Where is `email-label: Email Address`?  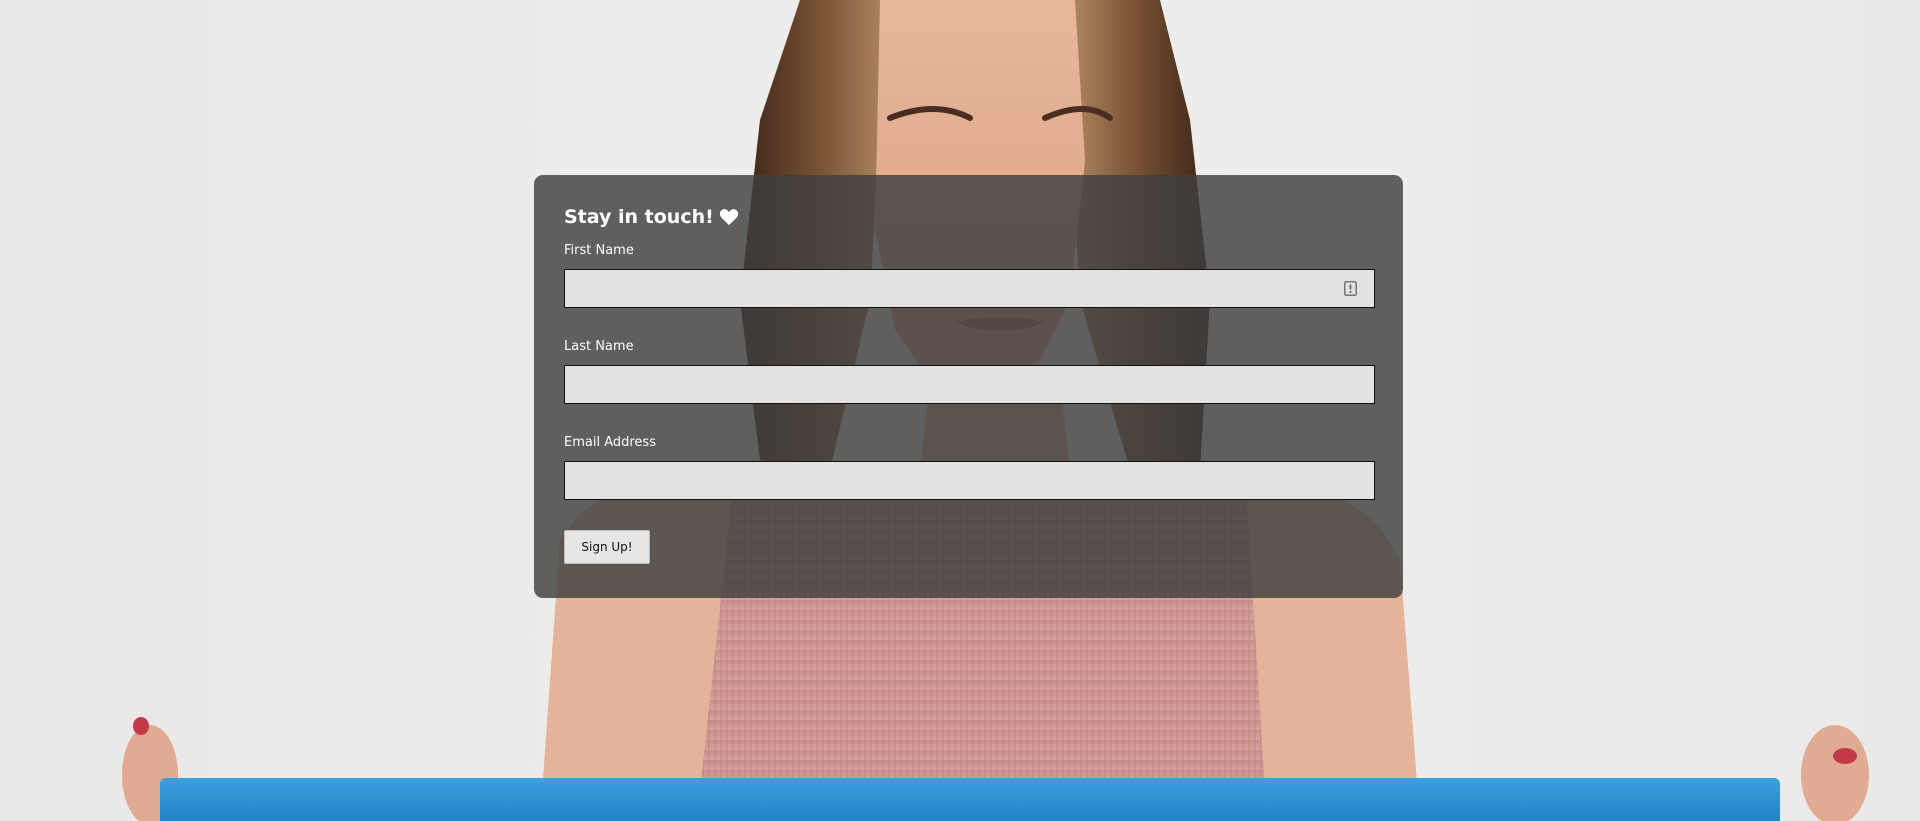 email-label: Email Address is located at coordinates (610, 442).